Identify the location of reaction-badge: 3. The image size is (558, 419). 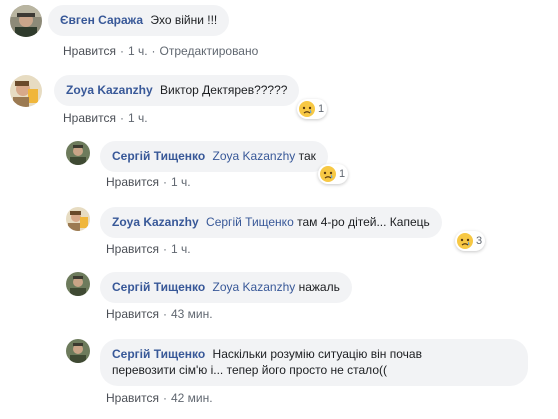
(470, 241).